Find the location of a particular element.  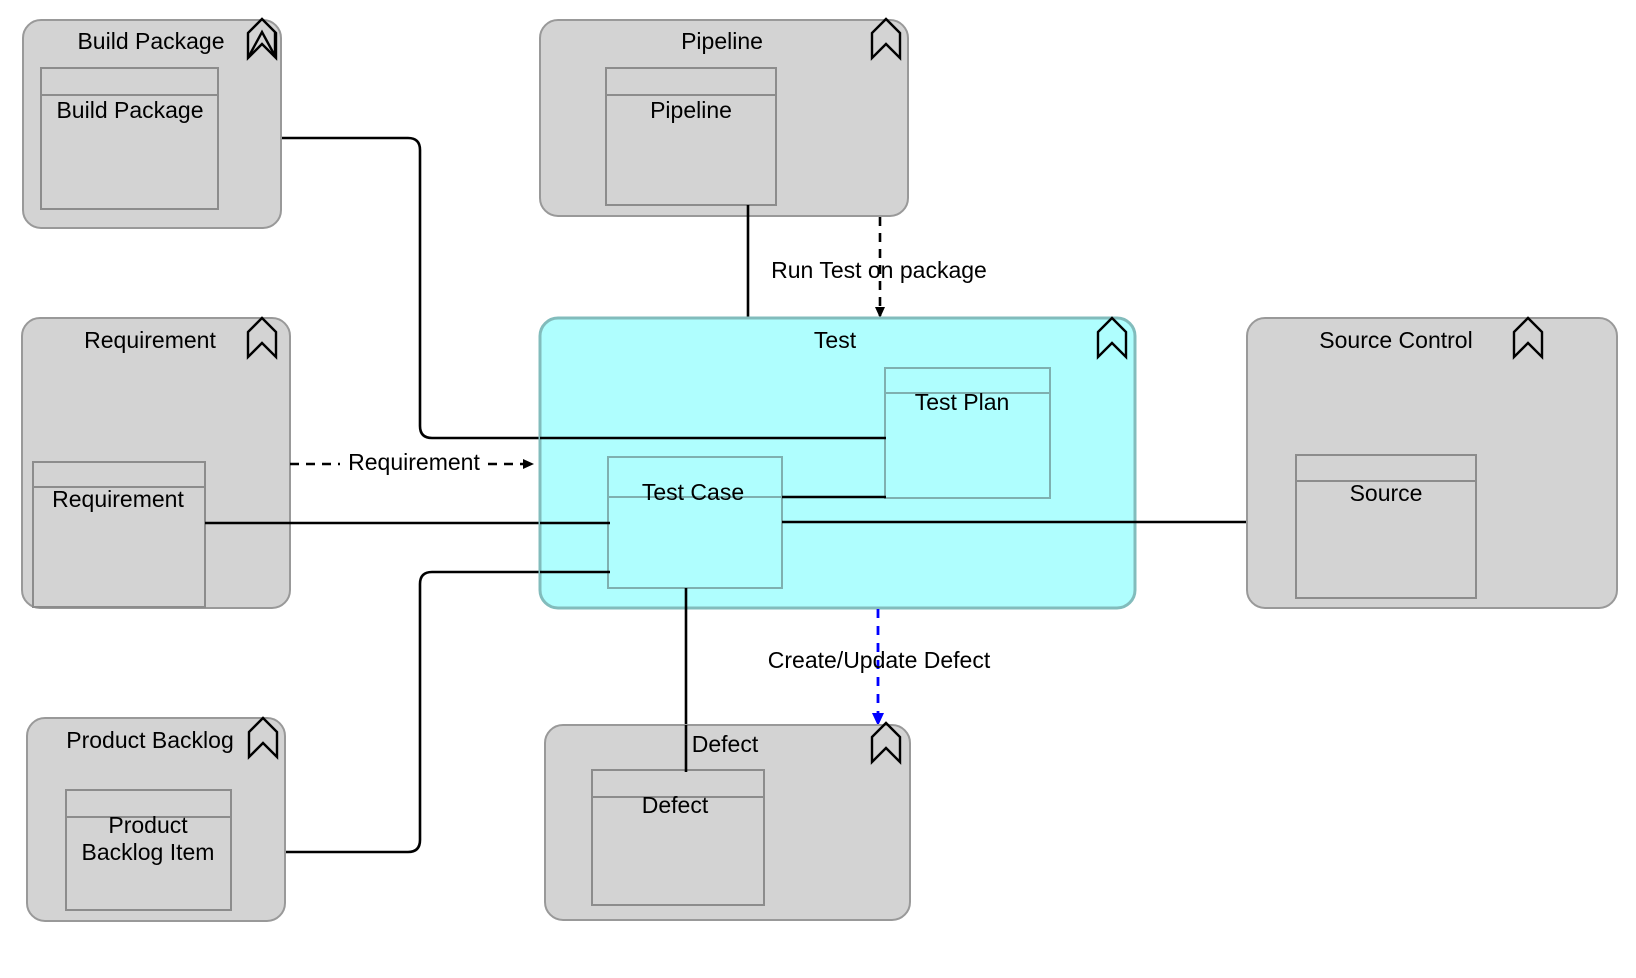

connector-run-test-on-package: Run Test on package is located at coordinates (879, 267).